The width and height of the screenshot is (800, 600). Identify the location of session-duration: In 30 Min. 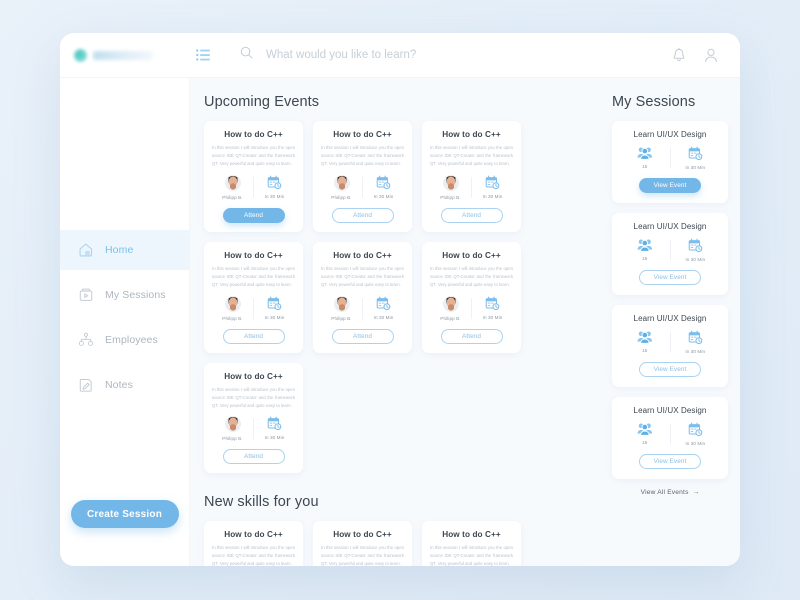
(696, 250).